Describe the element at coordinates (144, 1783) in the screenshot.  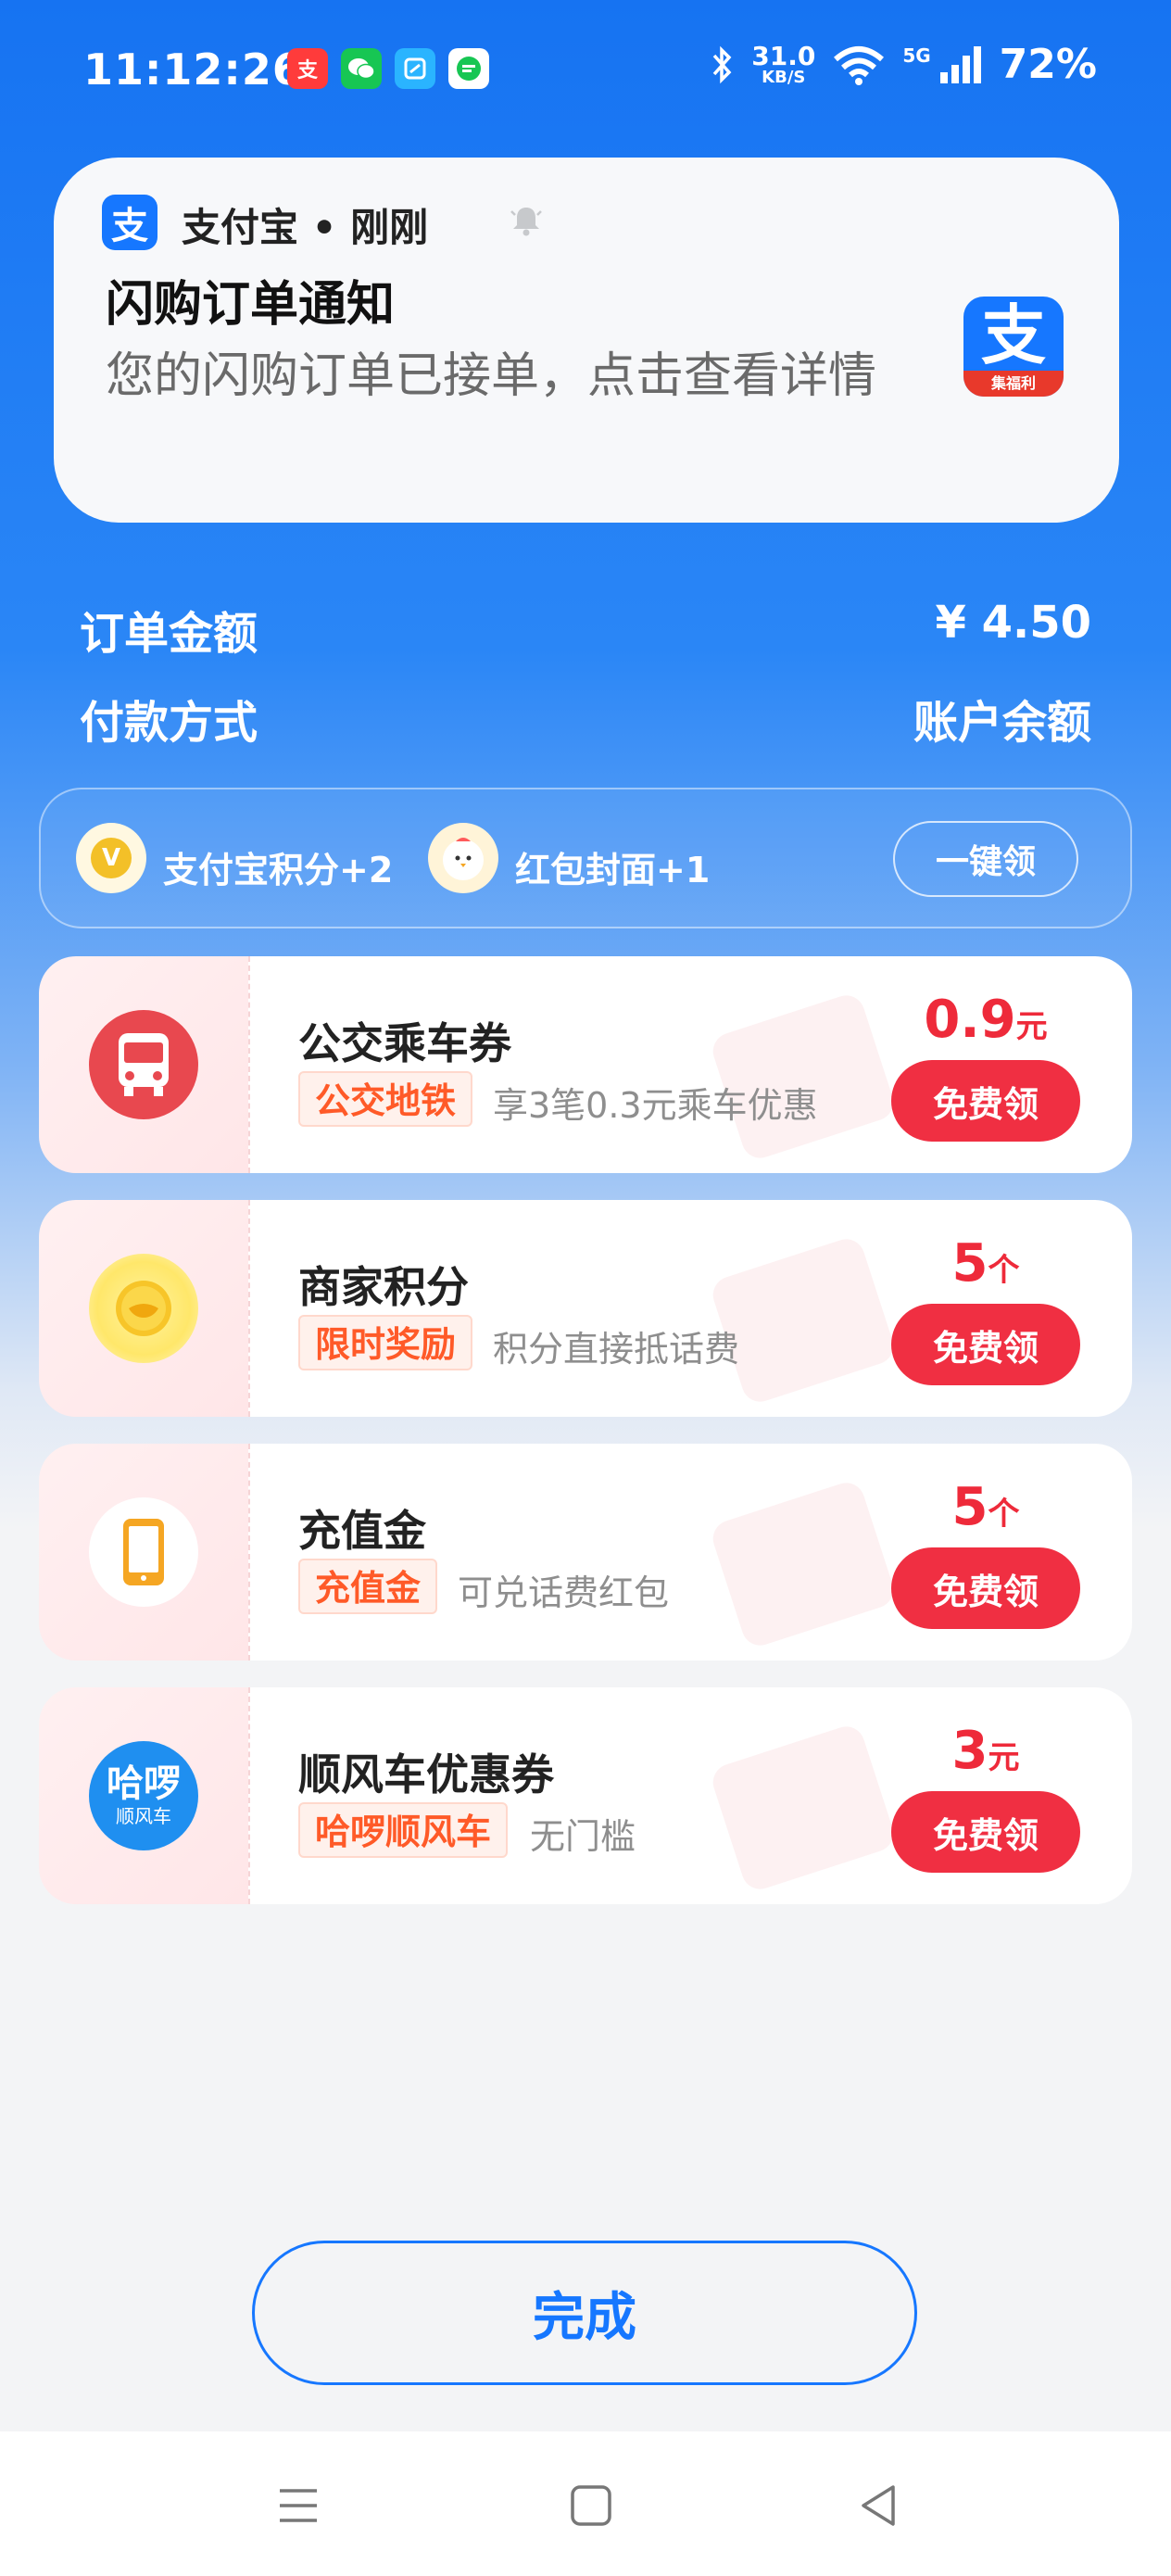
I see `hellobike-icon-text: 哈啰` at that location.